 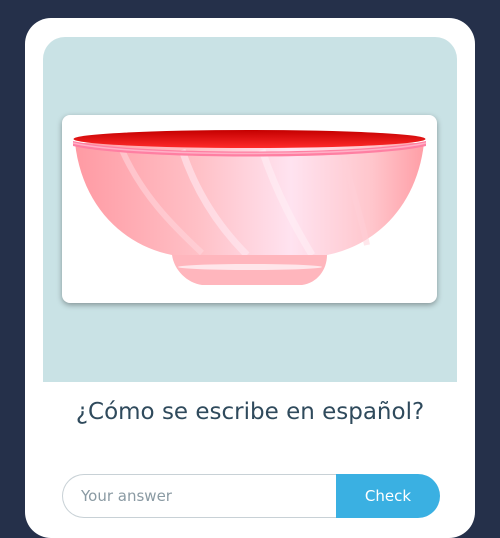 I want to click on question-text: ¿Cómo se escribe en español?, so click(x=250, y=412).